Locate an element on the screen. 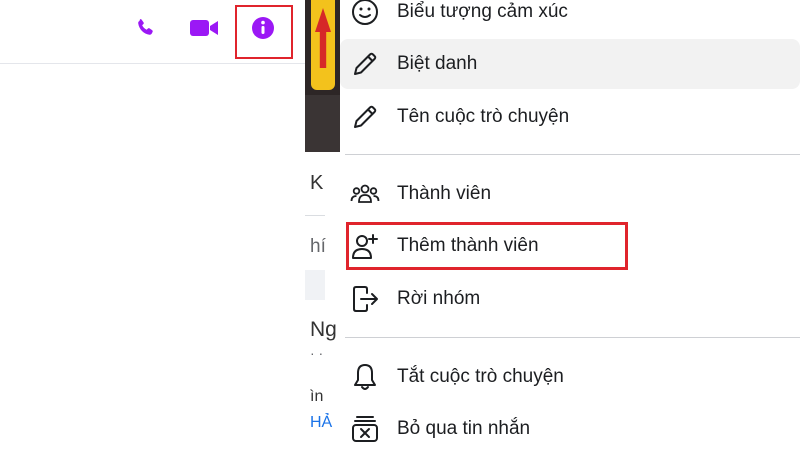 The image size is (800, 449). clipped-text: hí is located at coordinates (318, 246).